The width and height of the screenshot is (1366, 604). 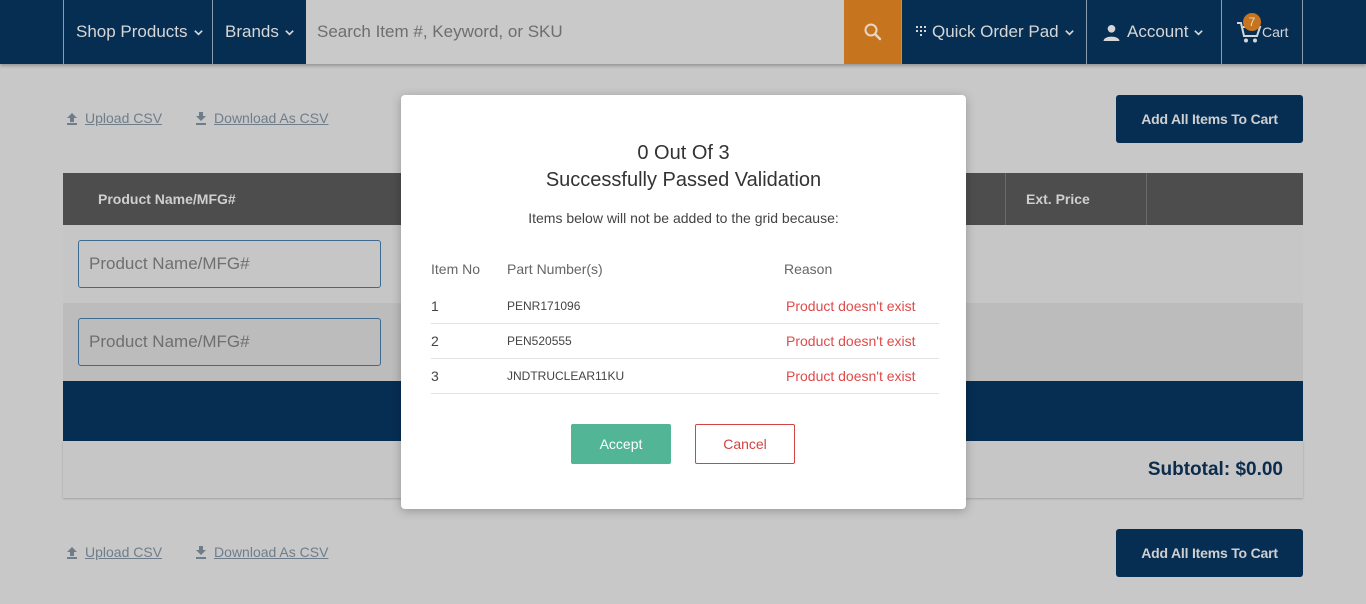 What do you see at coordinates (435, 375) in the screenshot?
I see `item-no: 3` at bounding box center [435, 375].